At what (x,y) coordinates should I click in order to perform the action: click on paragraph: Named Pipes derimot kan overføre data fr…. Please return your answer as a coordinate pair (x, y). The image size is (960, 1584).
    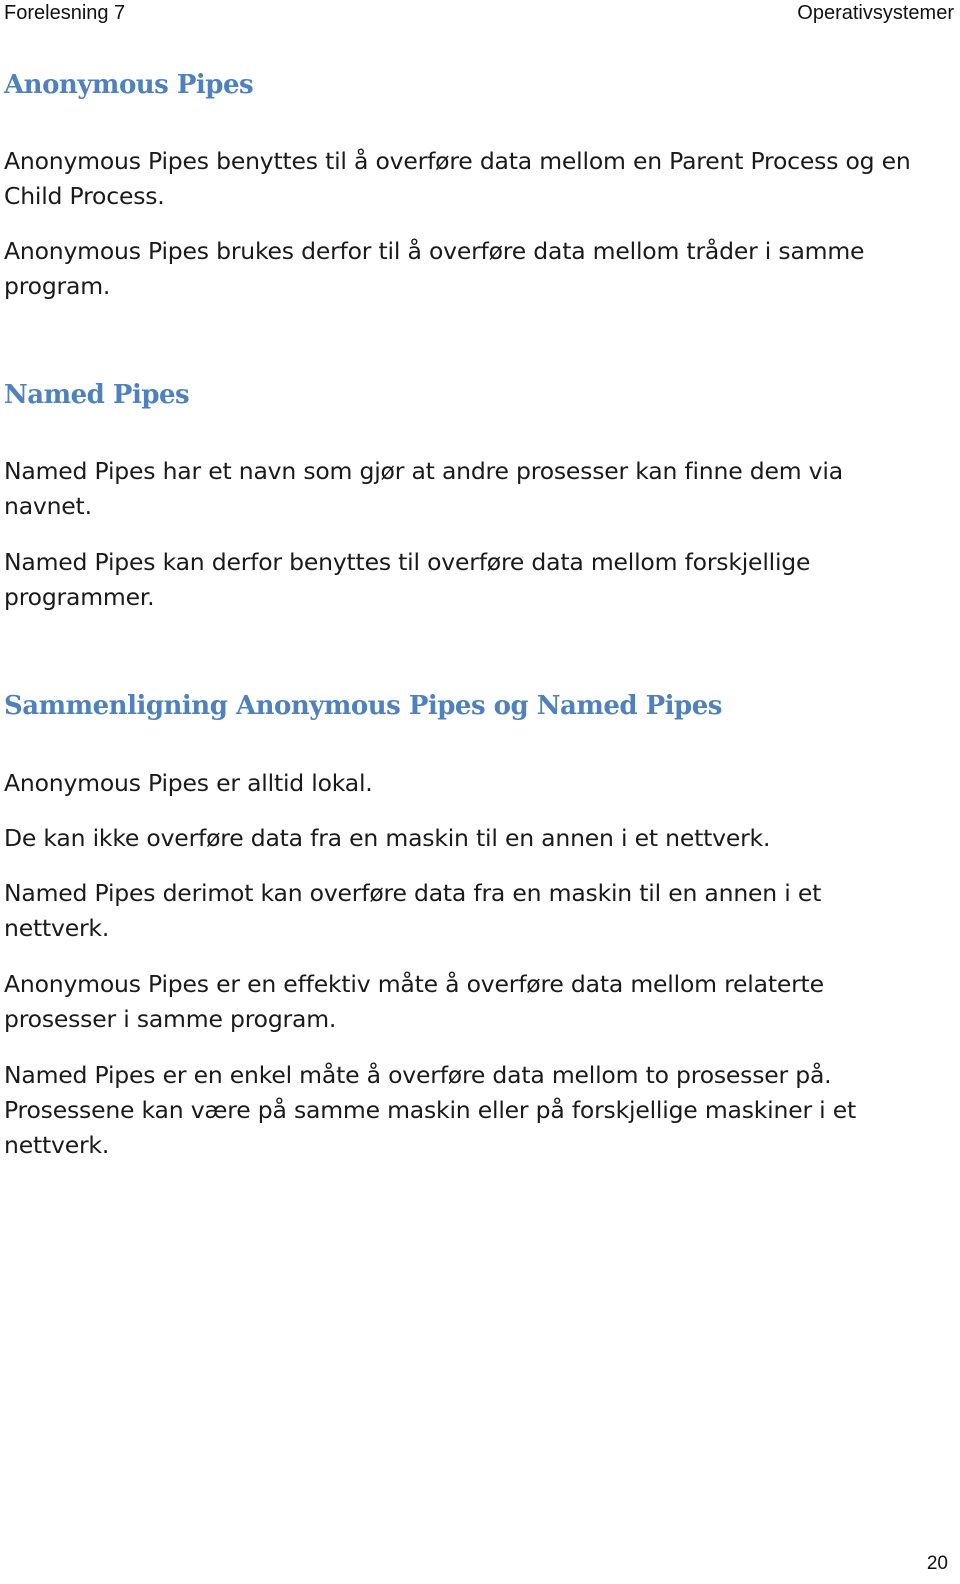
    Looking at the image, I should click on (413, 910).